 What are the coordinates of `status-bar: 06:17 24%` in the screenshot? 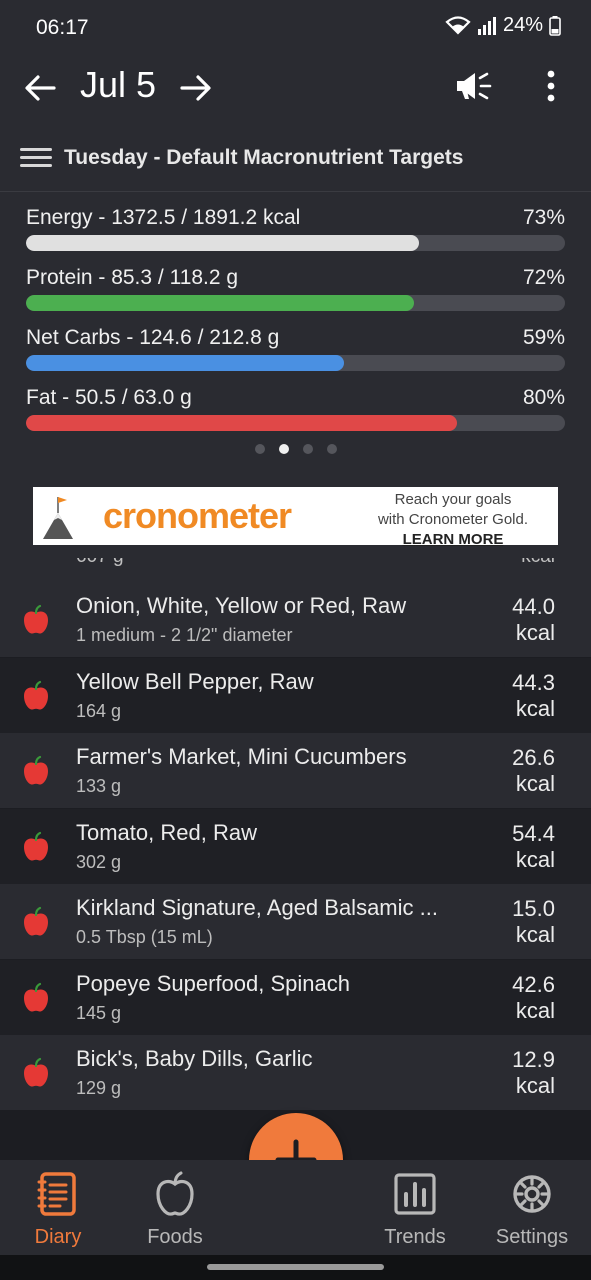 It's located at (295, 28).